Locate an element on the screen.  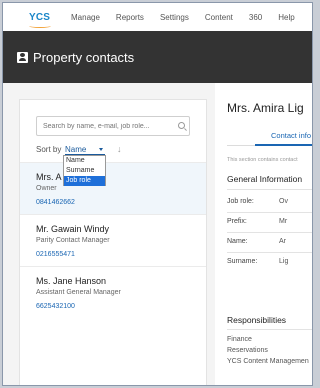
contact-phone: 0841462662 is located at coordinates (121, 202).